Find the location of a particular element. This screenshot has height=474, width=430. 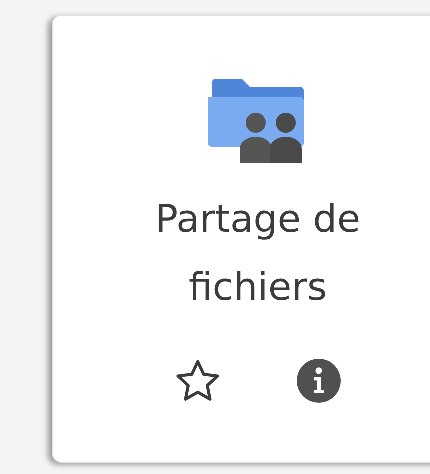

star-icon is located at coordinates (198, 381).